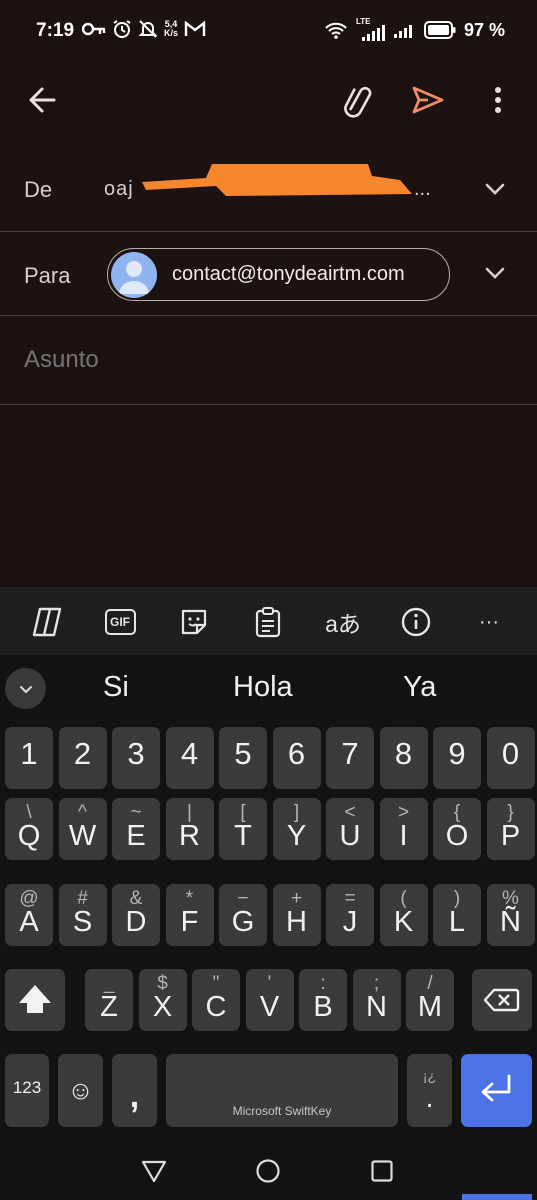  What do you see at coordinates (268, 1171) in the screenshot?
I see `circle-home-icon` at bounding box center [268, 1171].